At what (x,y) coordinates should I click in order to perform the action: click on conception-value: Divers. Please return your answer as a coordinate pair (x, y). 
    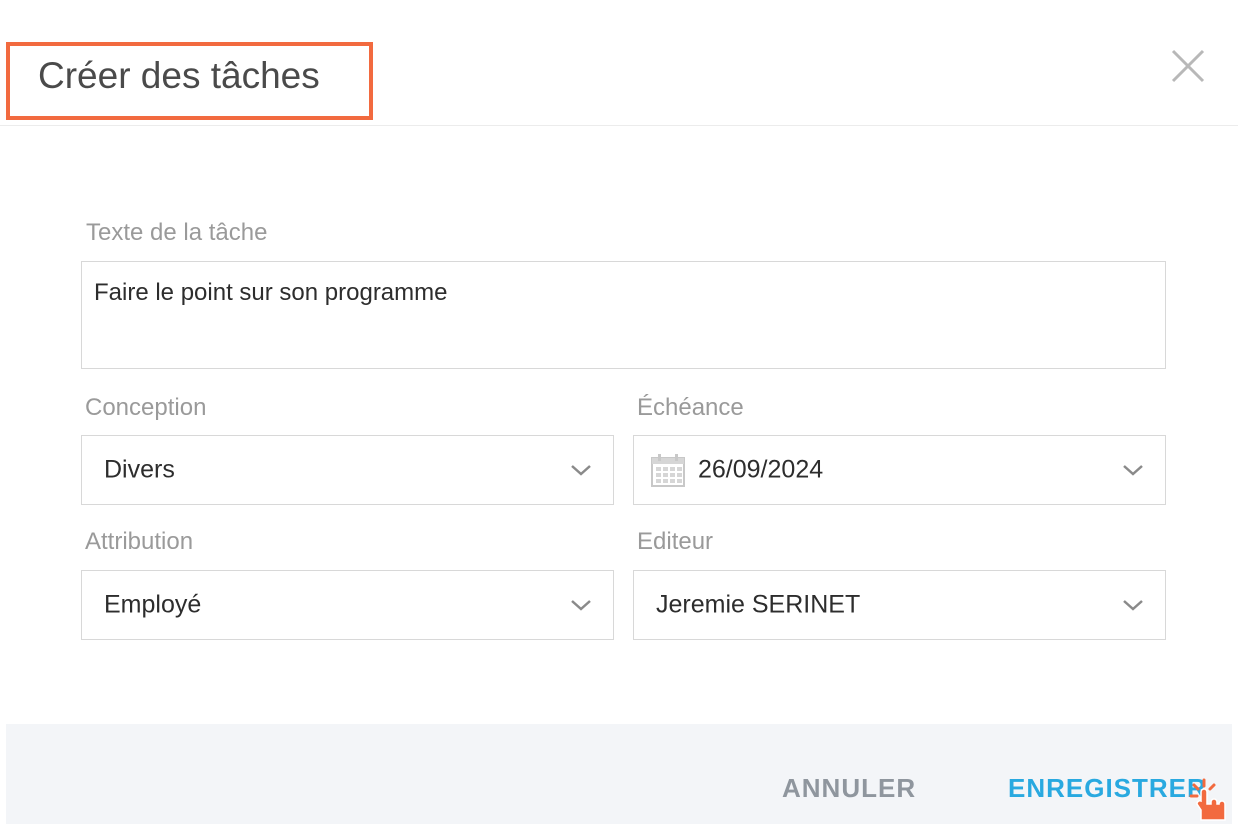
    Looking at the image, I should click on (139, 469).